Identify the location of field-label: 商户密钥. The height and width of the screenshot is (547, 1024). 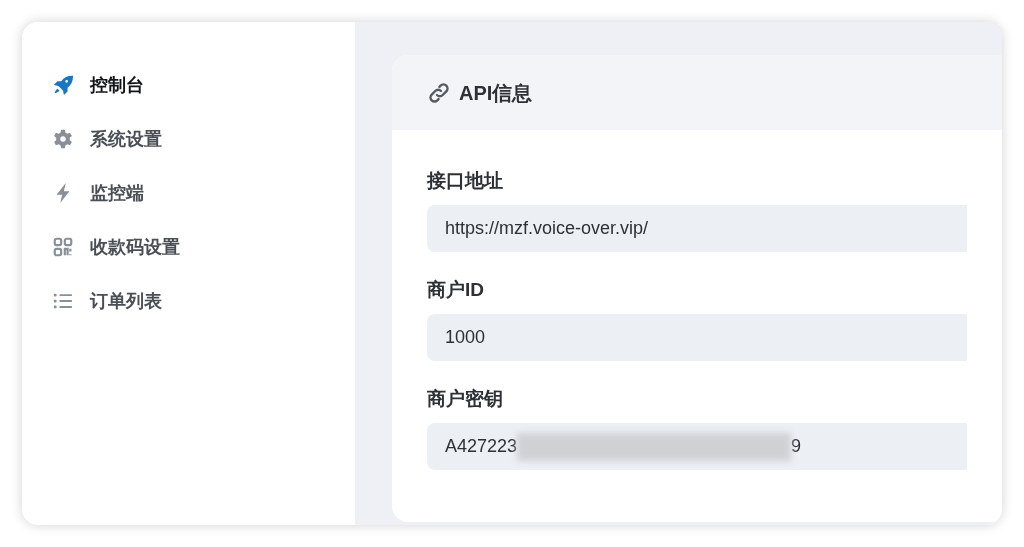
(465, 399).